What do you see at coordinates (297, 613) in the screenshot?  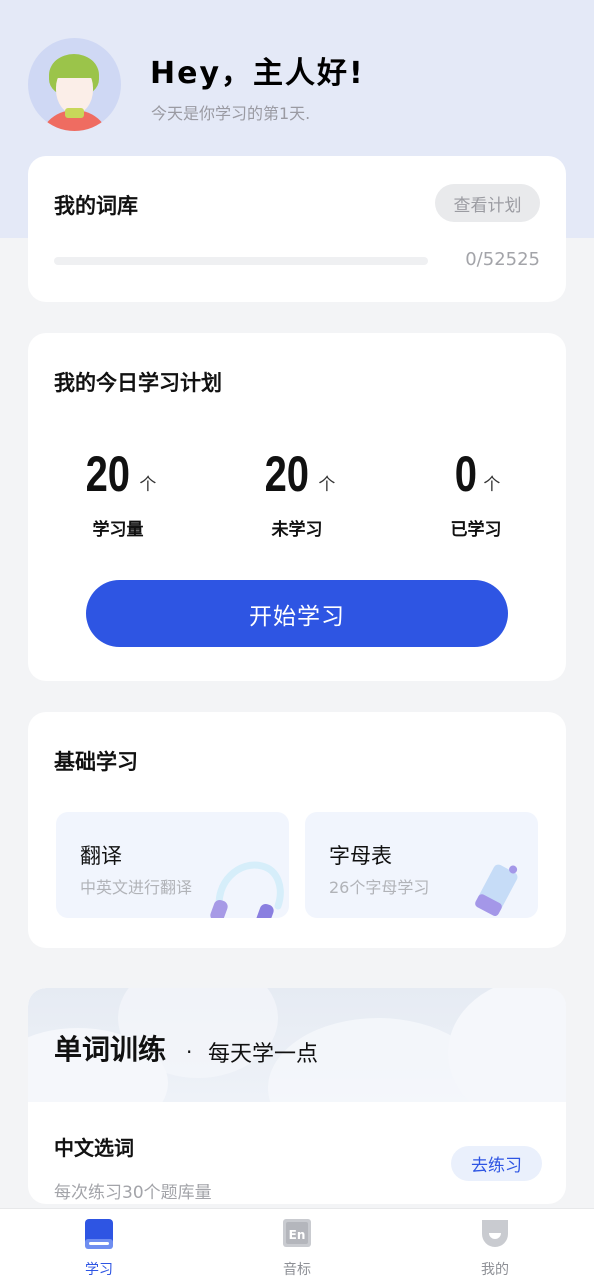 I see `start-learning-button: 开始学习` at bounding box center [297, 613].